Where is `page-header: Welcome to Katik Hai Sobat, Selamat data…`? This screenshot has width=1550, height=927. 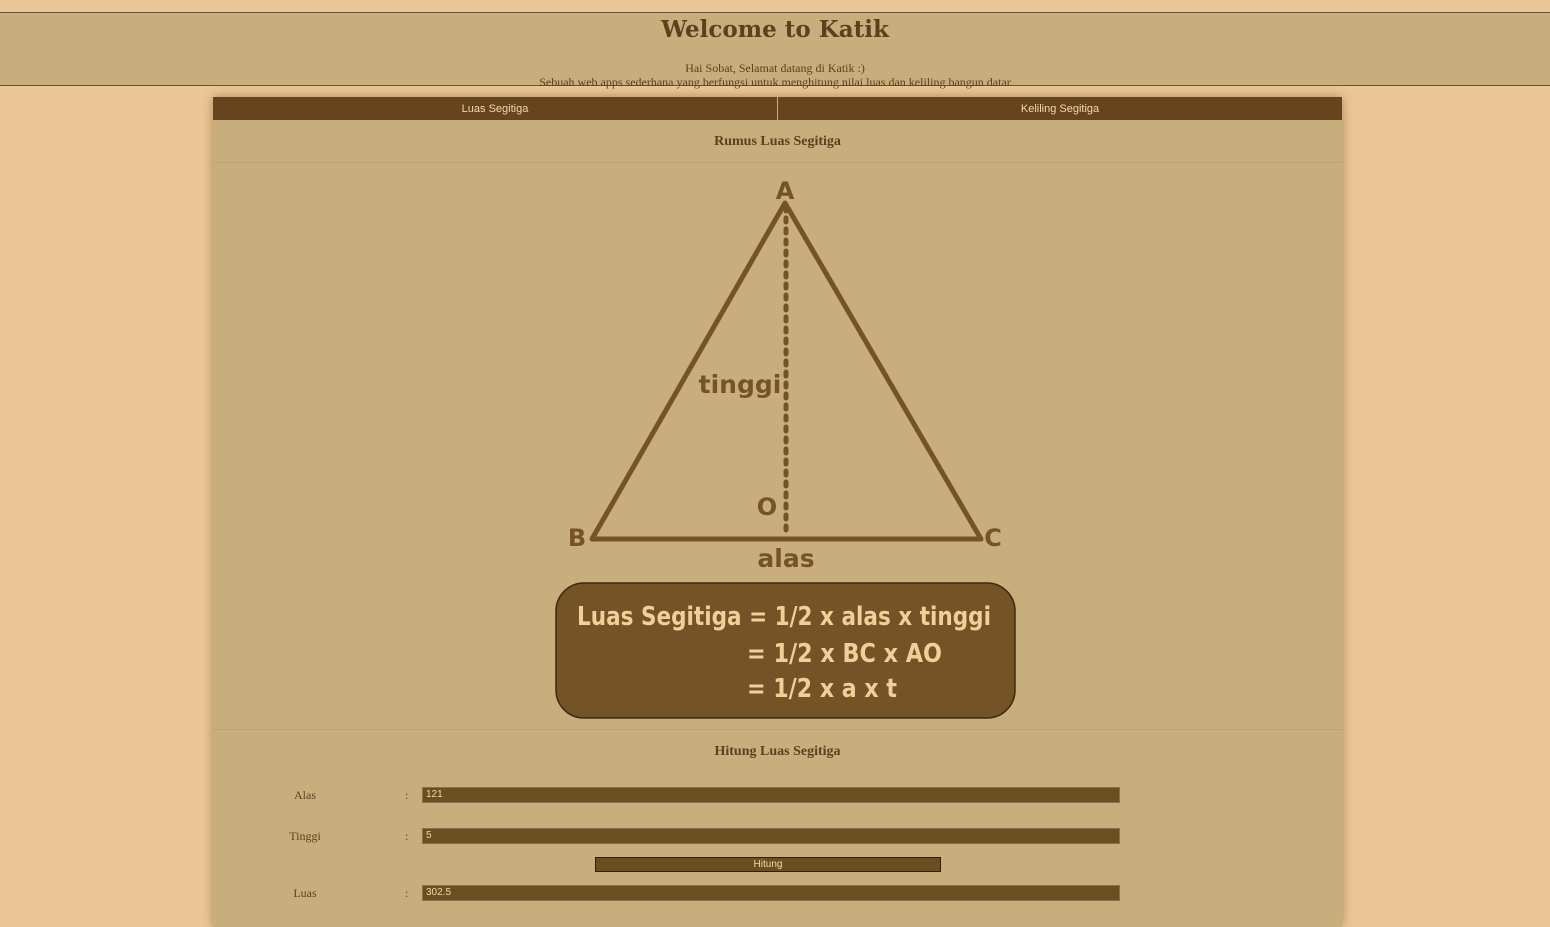
page-header: Welcome to Katik Hai Sobat, Selamat data… is located at coordinates (775, 50).